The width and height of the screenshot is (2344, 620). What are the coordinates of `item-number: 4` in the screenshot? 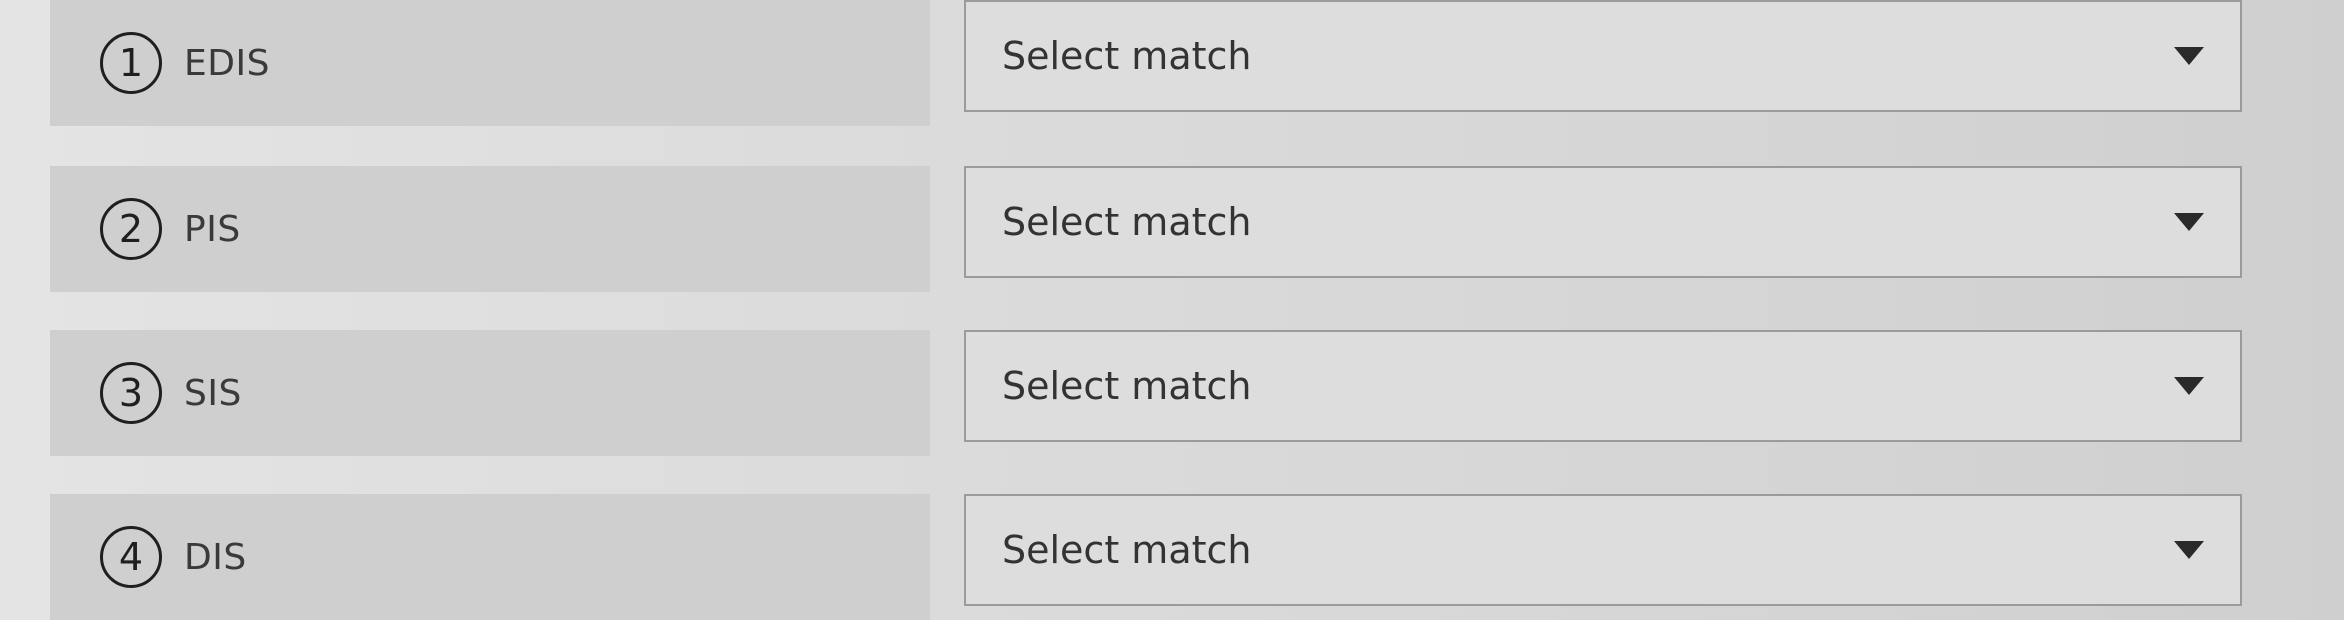 It's located at (131, 557).